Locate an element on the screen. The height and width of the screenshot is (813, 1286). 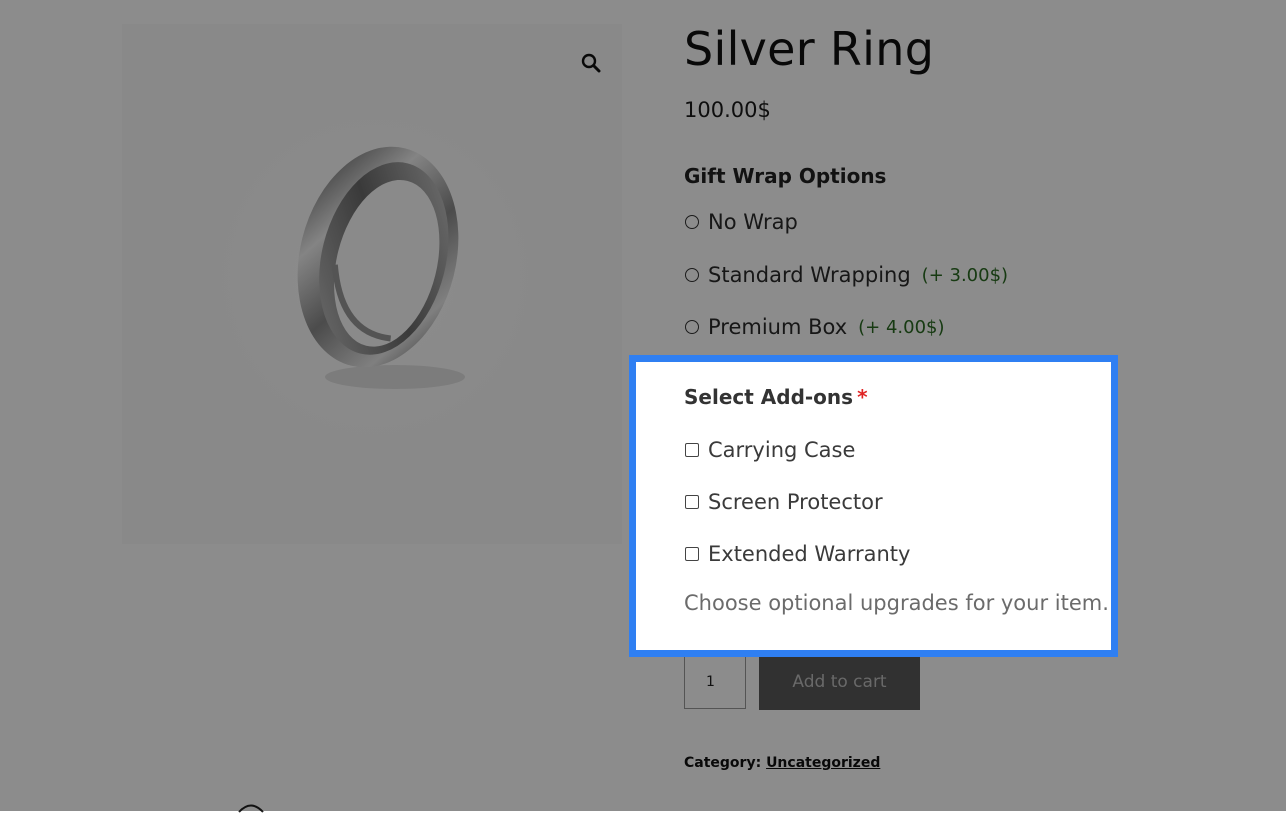
addon-option-carrying-case: Carrying Case is located at coordinates (769, 450).